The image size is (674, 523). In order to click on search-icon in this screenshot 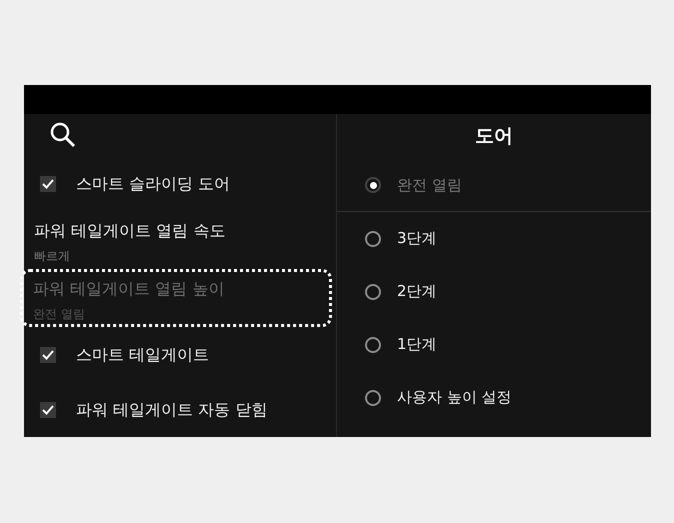, I will do `click(63, 135)`.